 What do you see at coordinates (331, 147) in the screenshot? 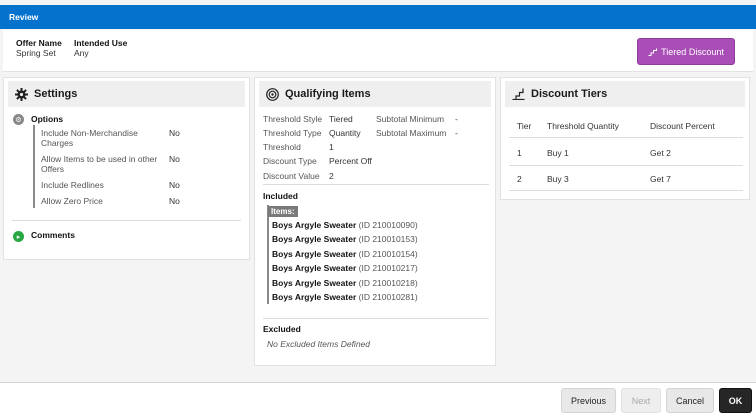
I see `field-value: 1` at bounding box center [331, 147].